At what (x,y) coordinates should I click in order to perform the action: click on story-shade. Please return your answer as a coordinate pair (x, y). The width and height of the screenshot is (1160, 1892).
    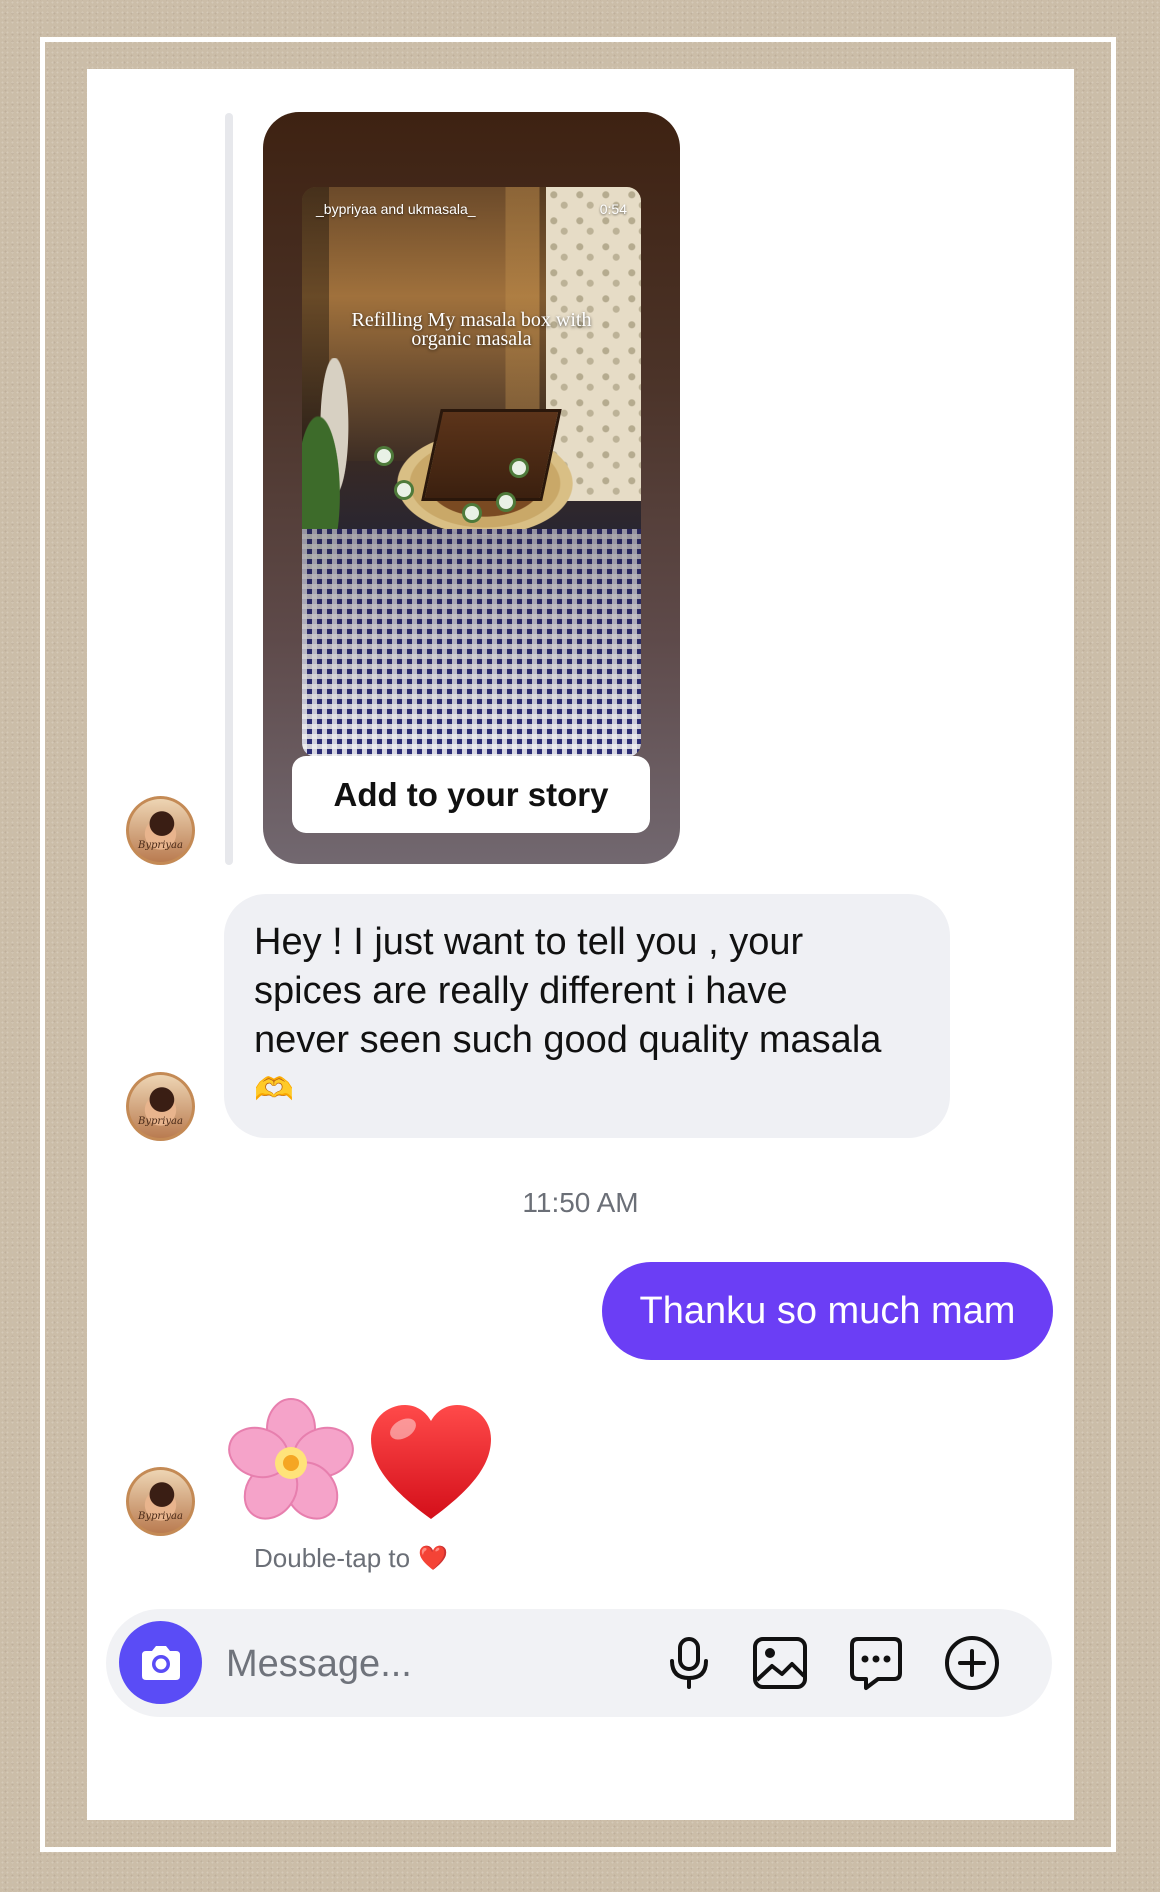
    Looking at the image, I should click on (471, 643).